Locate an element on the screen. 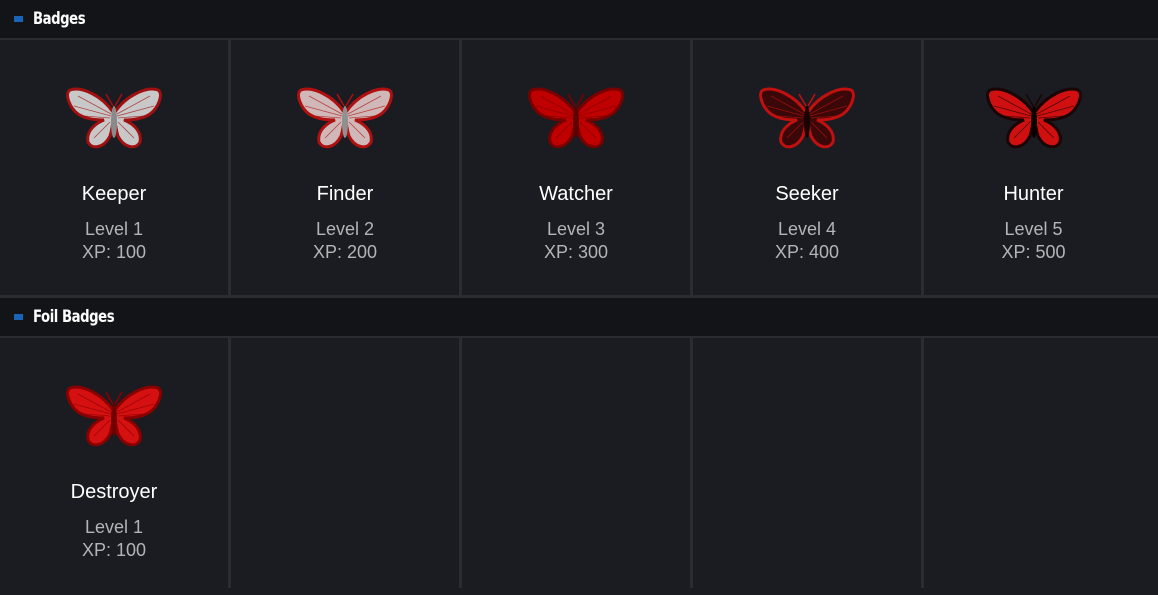 Image resolution: width=1158 pixels, height=595 pixels. butterfly-icon-dark is located at coordinates (807, 119).